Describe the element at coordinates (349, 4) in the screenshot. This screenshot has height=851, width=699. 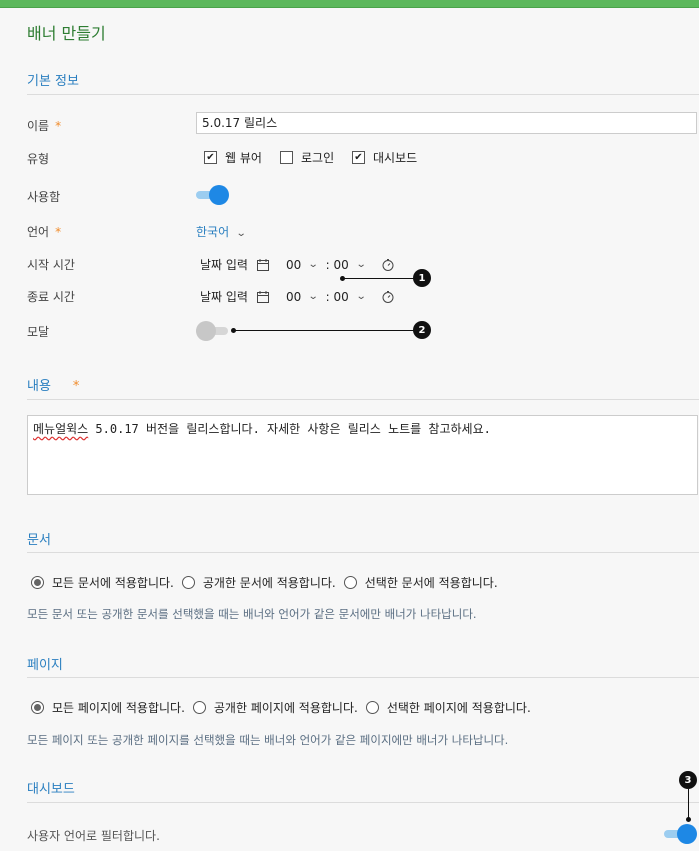
I see `top-accent-bar` at that location.